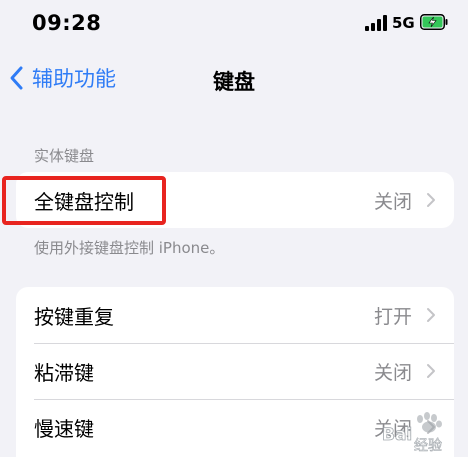  I want to click on network-type: 5G, so click(403, 23).